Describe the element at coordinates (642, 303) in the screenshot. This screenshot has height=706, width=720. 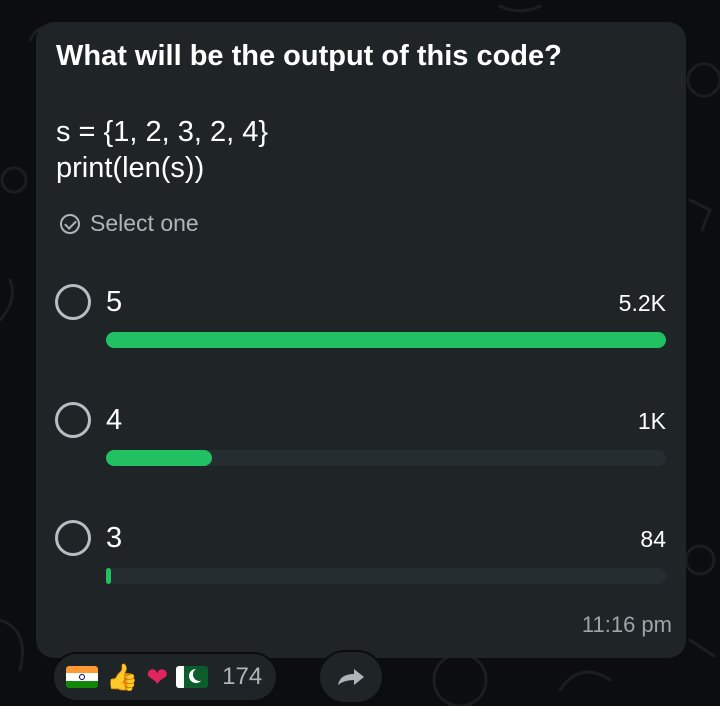
I see `option-vote-count: 5.2K` at that location.